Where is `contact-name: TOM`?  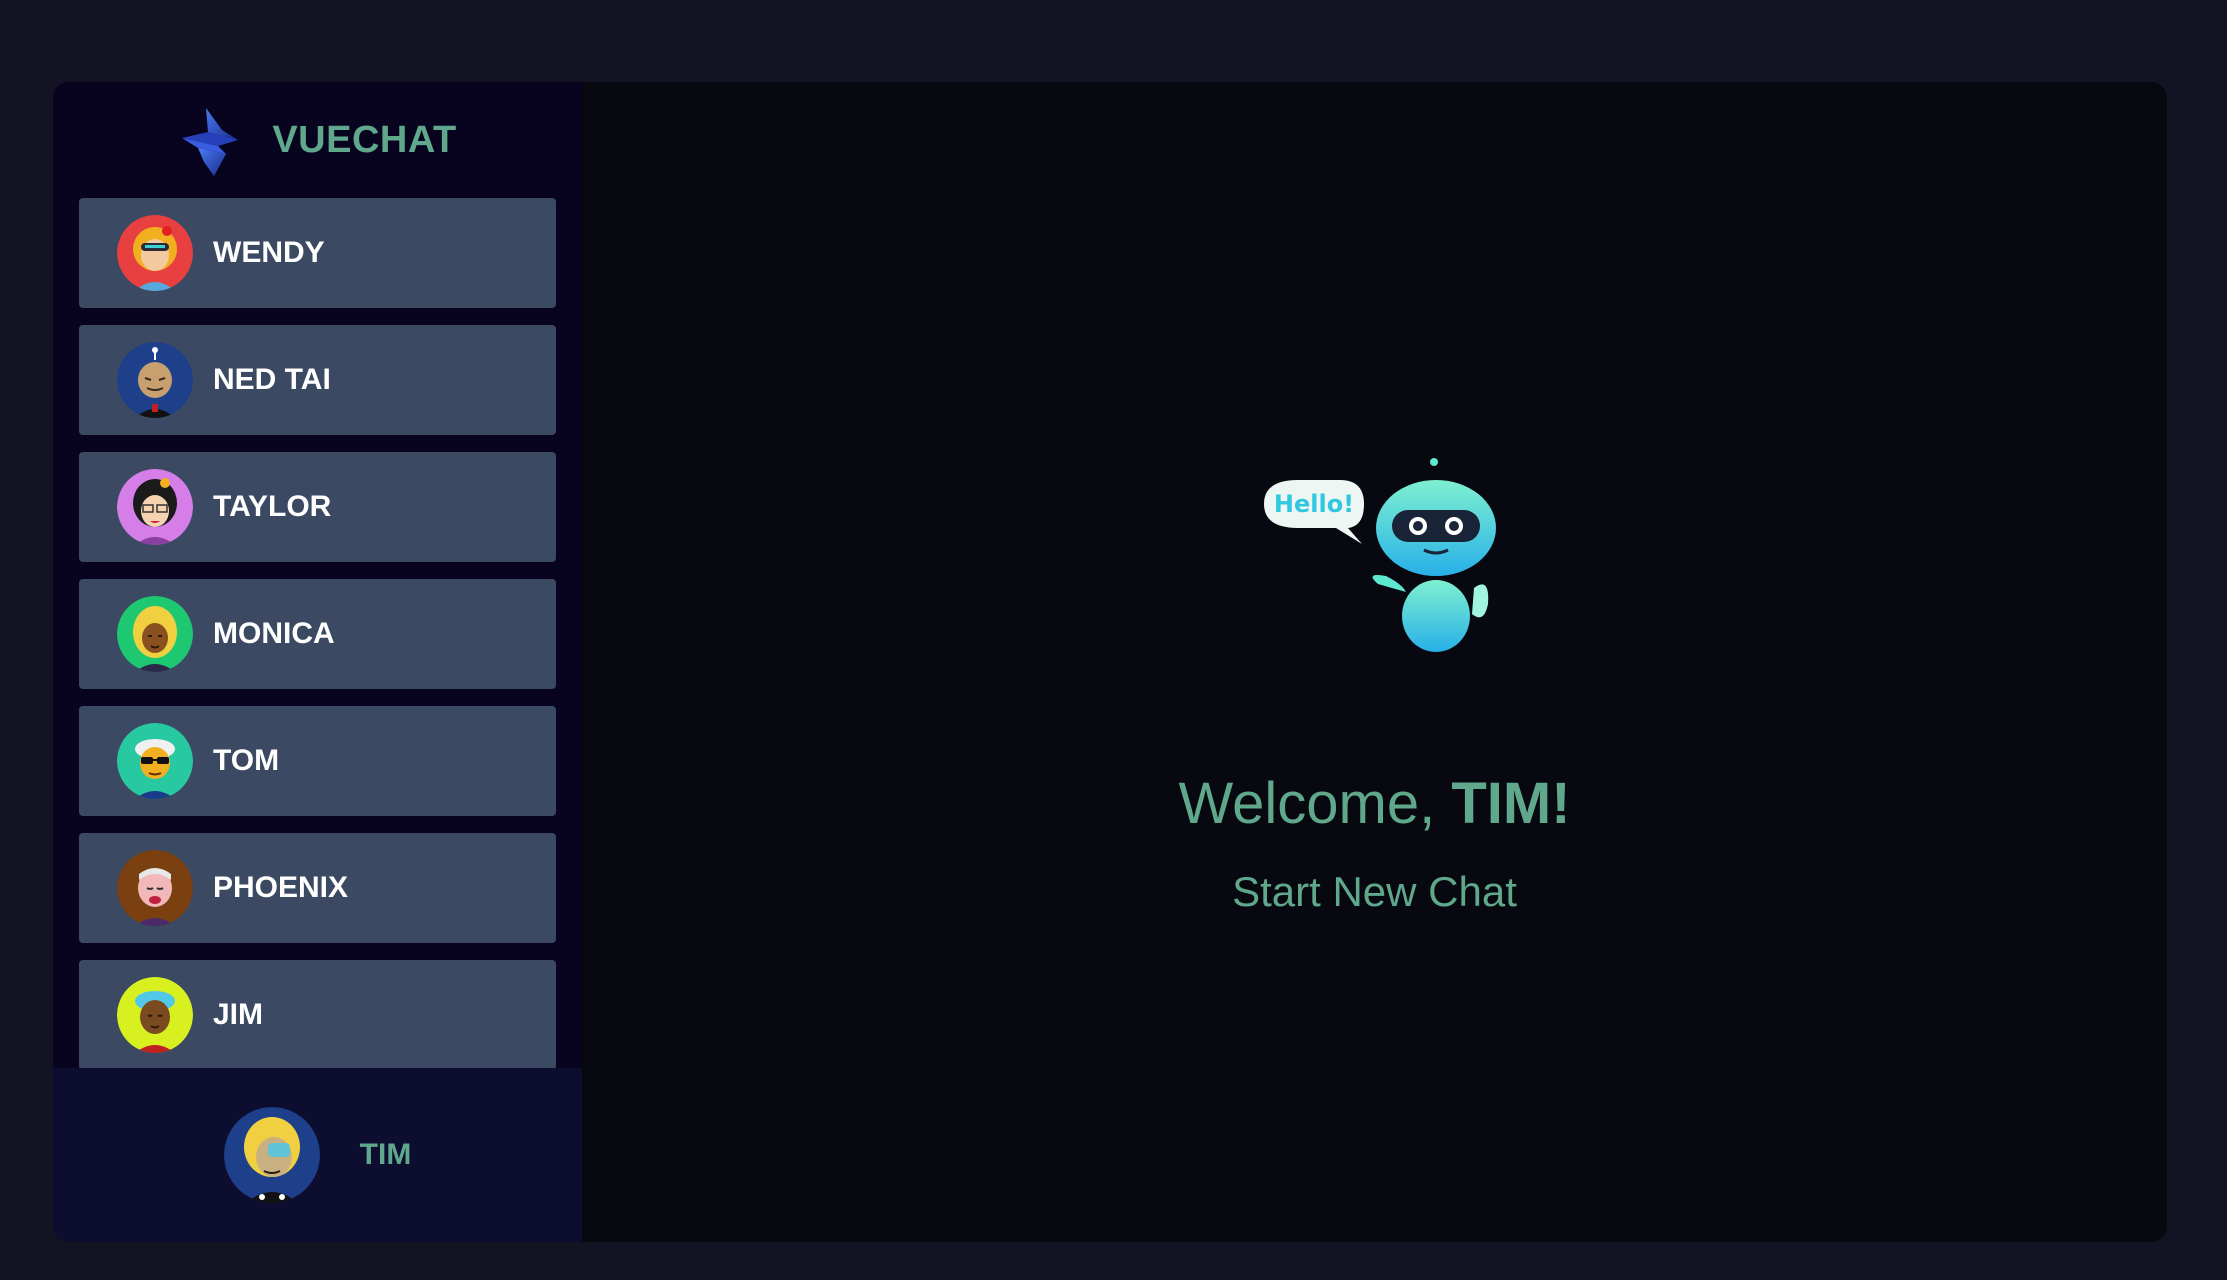 contact-name: TOM is located at coordinates (246, 760).